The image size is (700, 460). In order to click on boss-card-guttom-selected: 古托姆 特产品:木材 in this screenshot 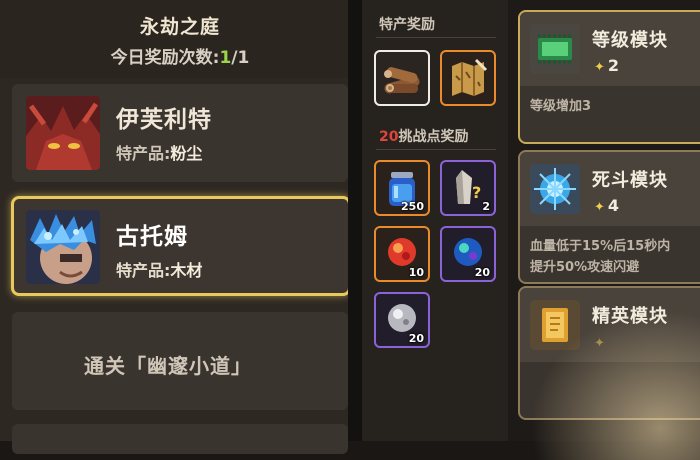, I will do `click(181, 246)`.